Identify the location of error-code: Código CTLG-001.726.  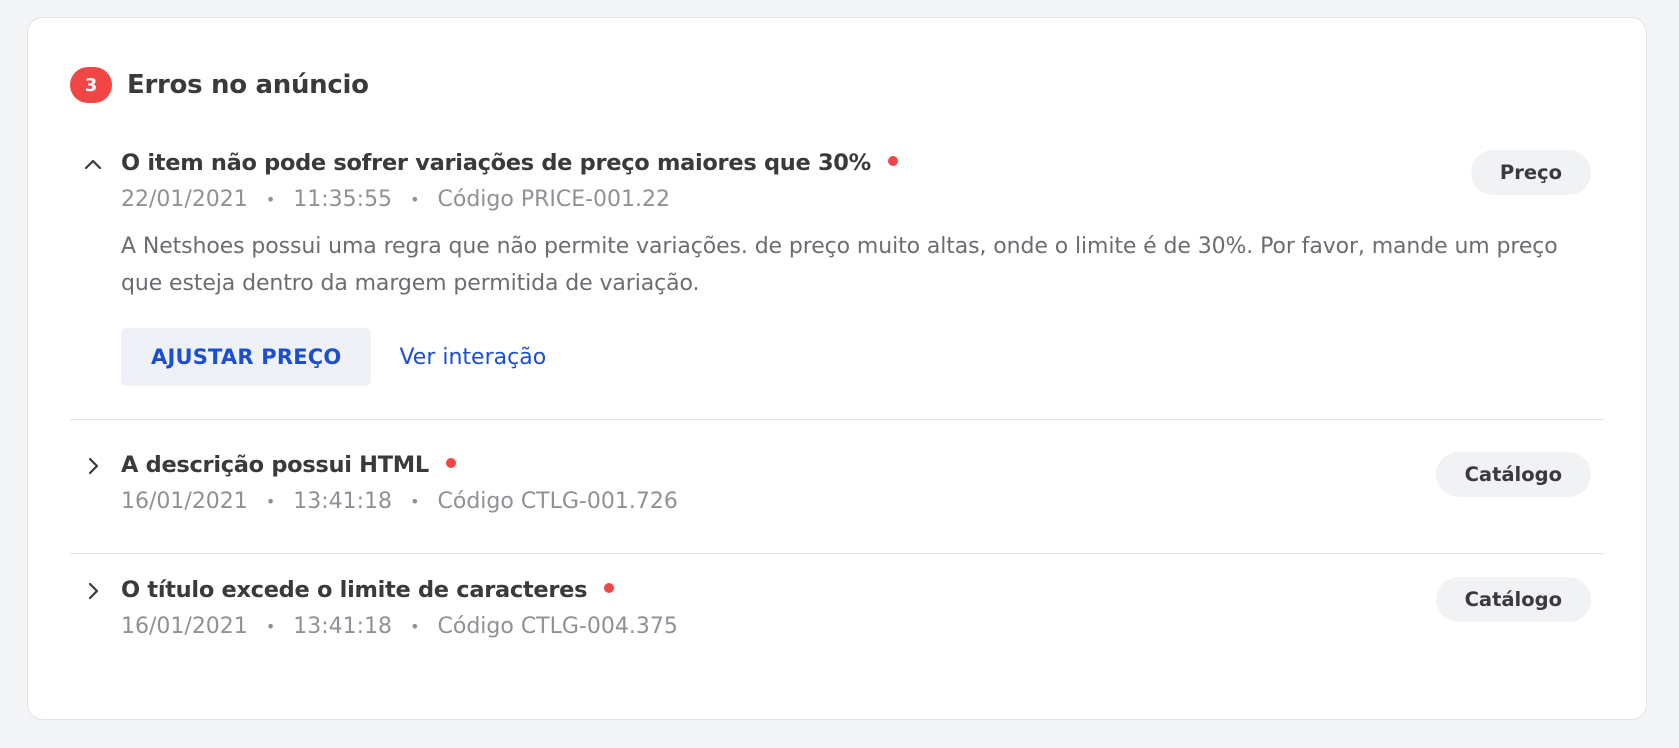
(557, 501).